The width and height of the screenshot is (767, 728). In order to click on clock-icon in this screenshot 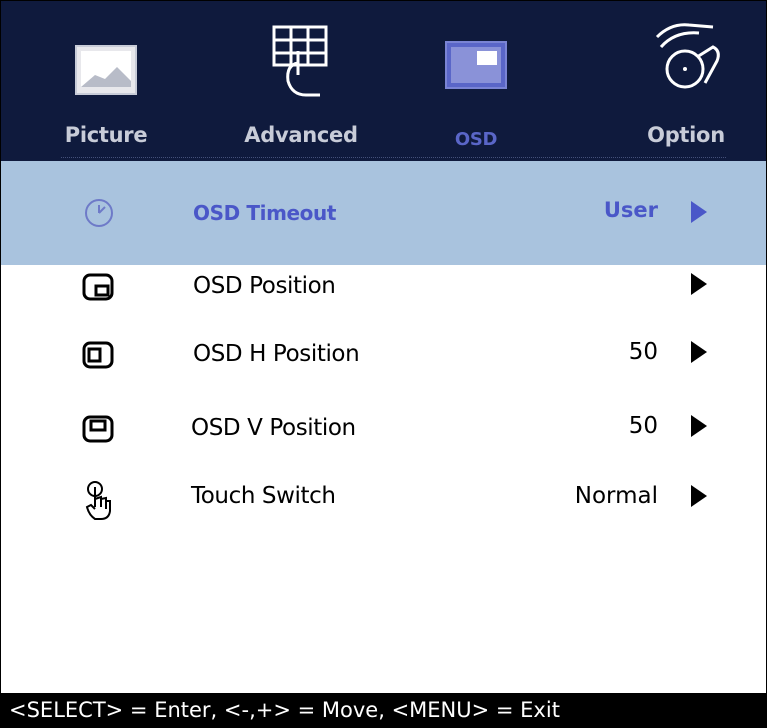, I will do `click(99, 213)`.